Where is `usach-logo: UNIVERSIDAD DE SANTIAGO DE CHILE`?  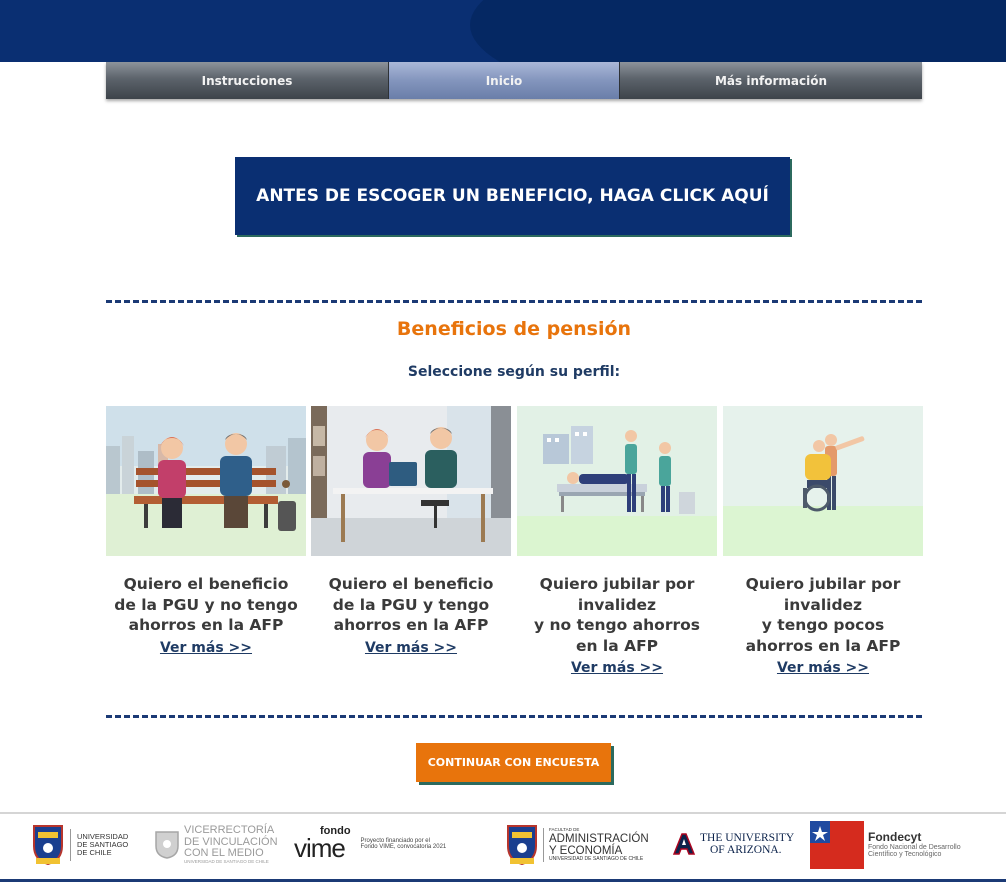
usach-logo: UNIVERSIDAD DE SANTIAGO DE CHILE is located at coordinates (80, 845).